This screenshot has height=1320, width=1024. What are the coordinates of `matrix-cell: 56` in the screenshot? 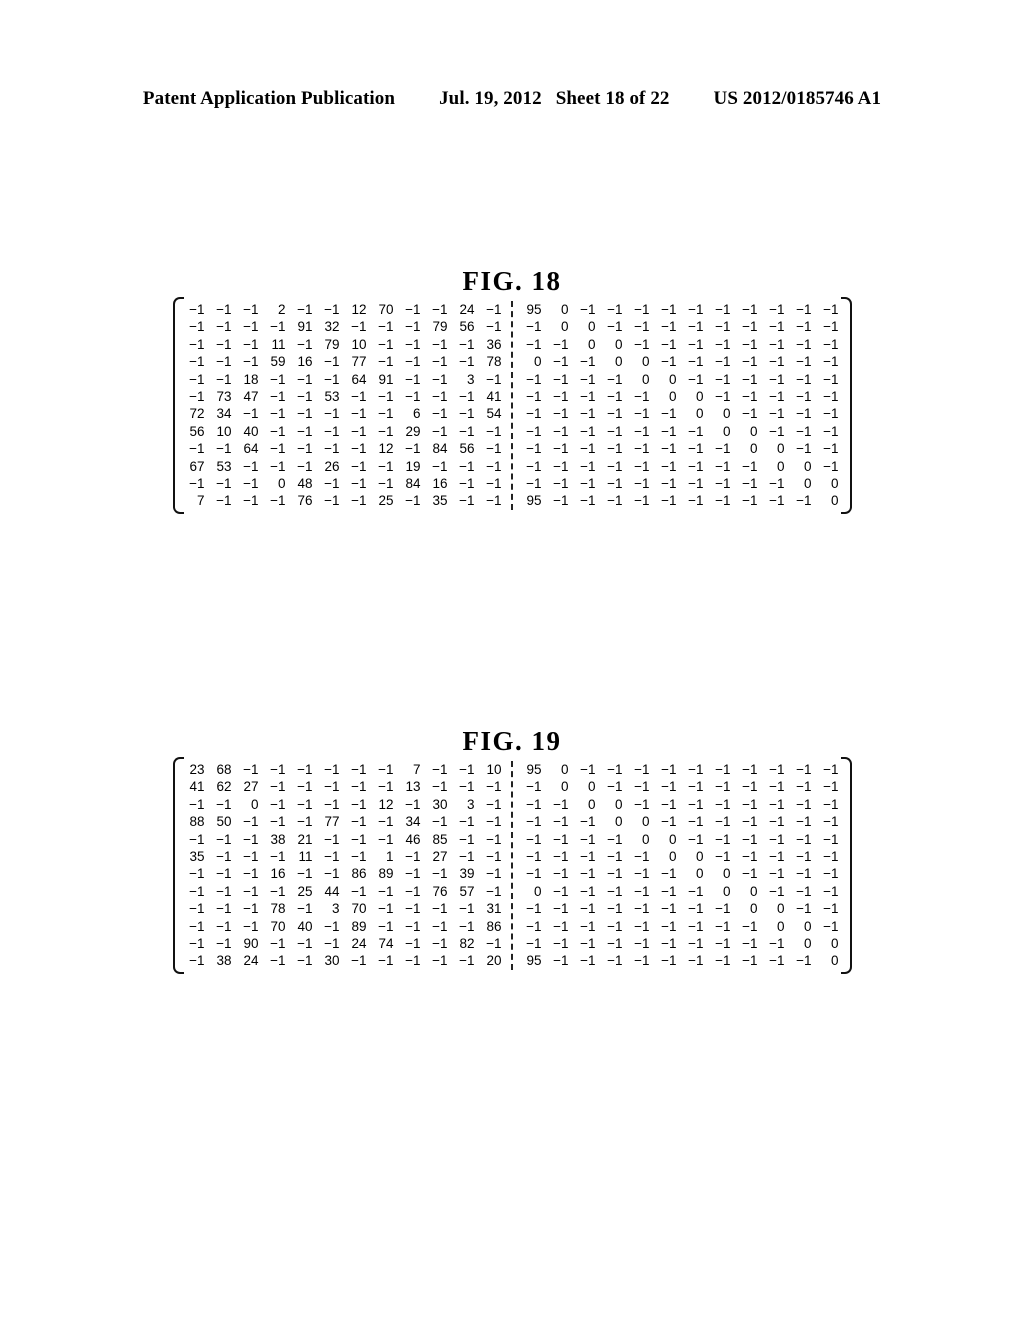 It's located at (467, 449).